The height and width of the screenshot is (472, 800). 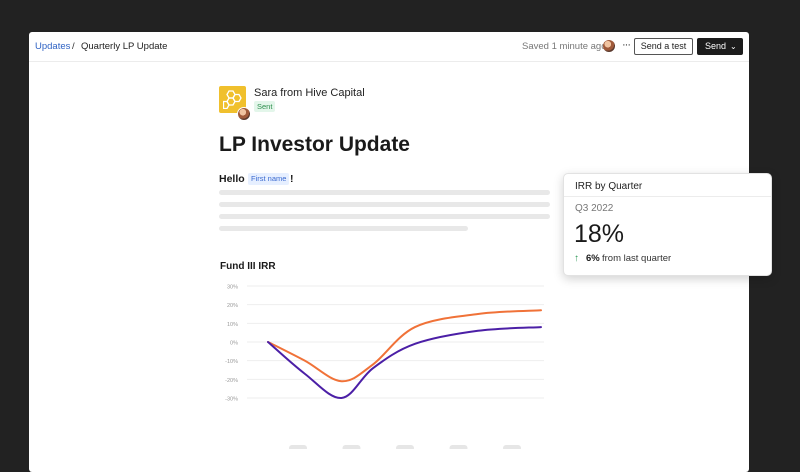 What do you see at coordinates (733, 46) in the screenshot?
I see `chevron-down-icon: ⌄` at bounding box center [733, 46].